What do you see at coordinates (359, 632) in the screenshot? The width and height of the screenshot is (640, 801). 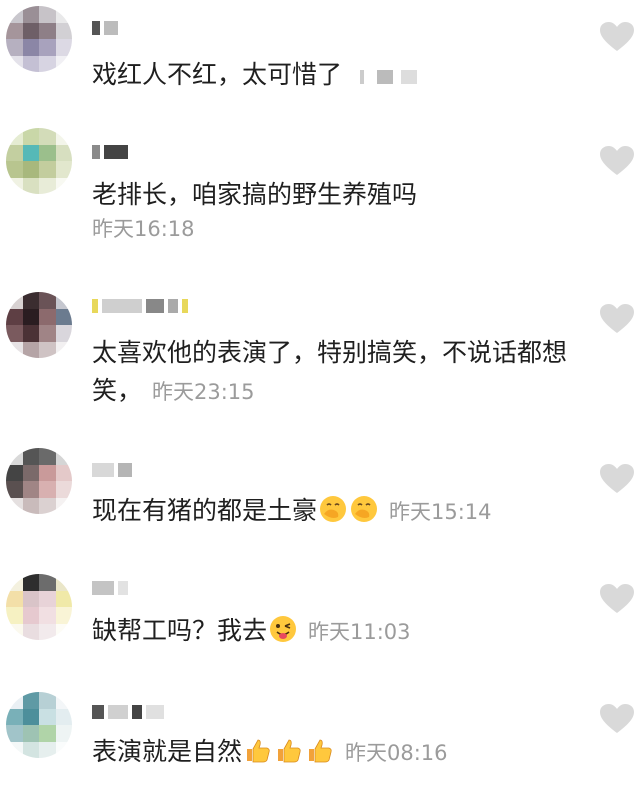 I see `comment-time: 昨天11:03` at bounding box center [359, 632].